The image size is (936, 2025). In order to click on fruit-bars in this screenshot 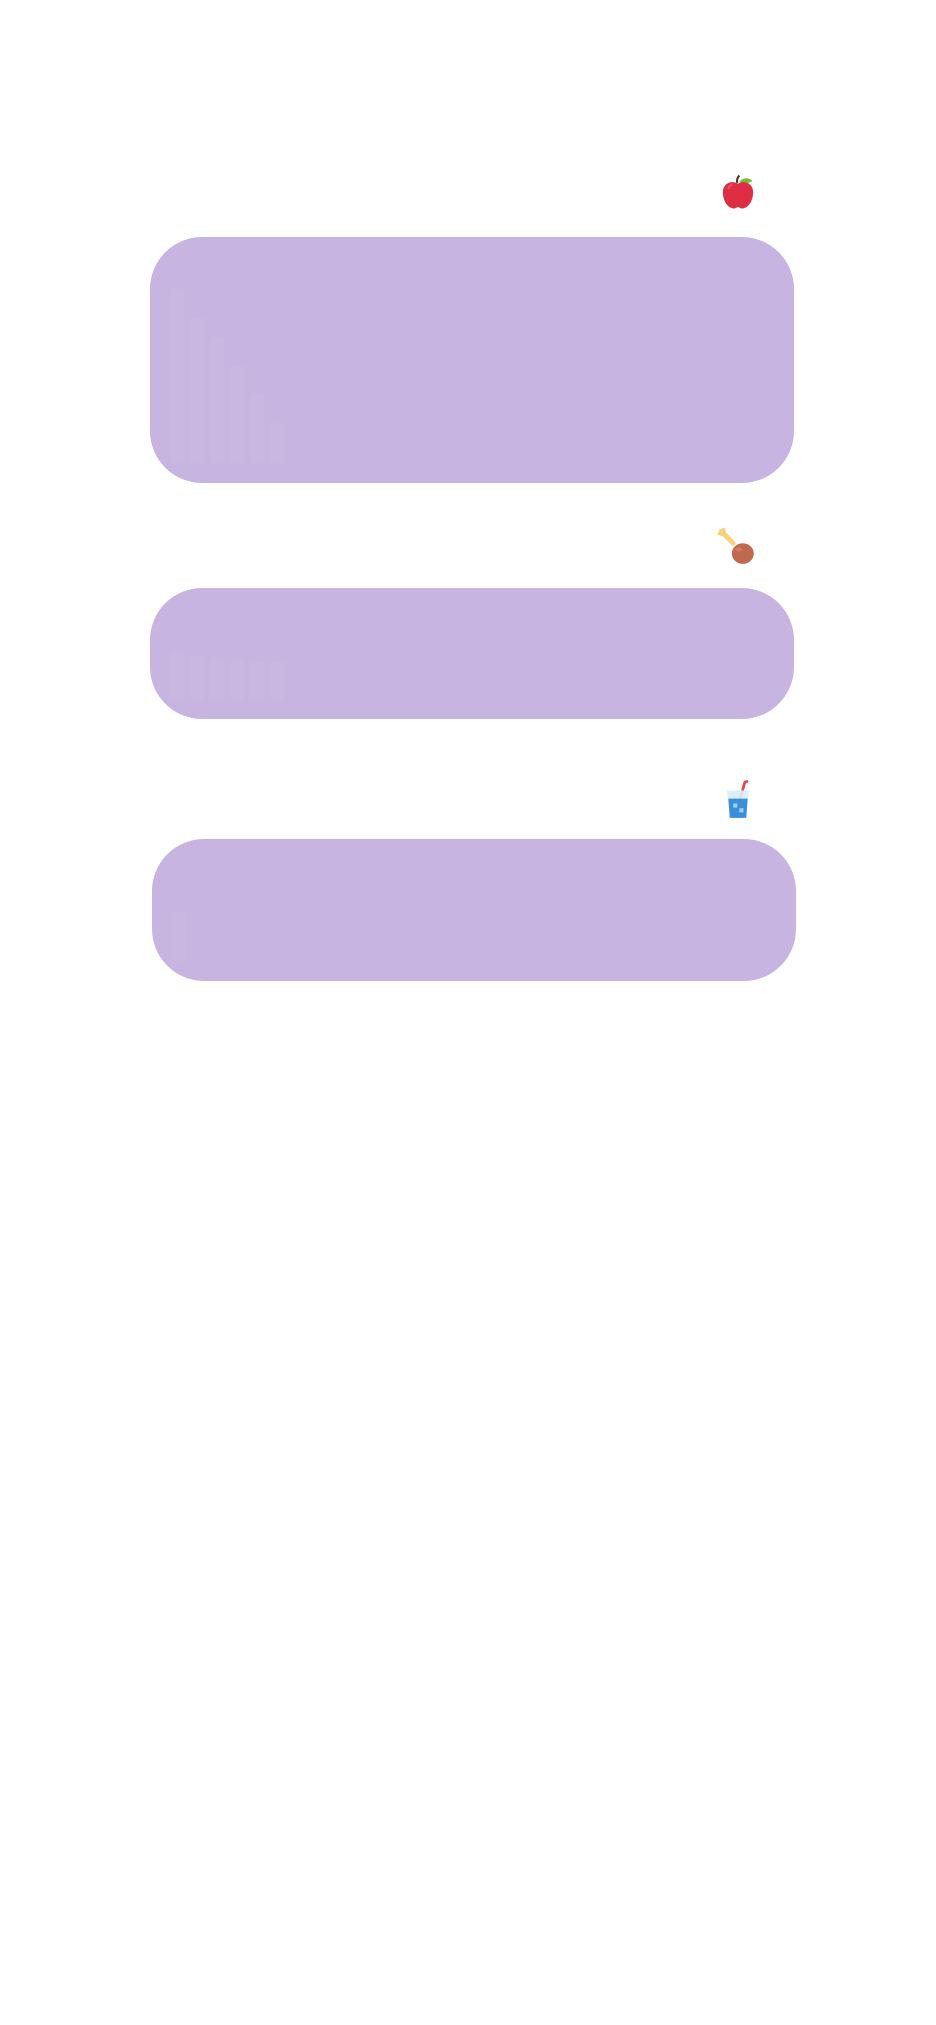, I will do `click(472, 362)`.